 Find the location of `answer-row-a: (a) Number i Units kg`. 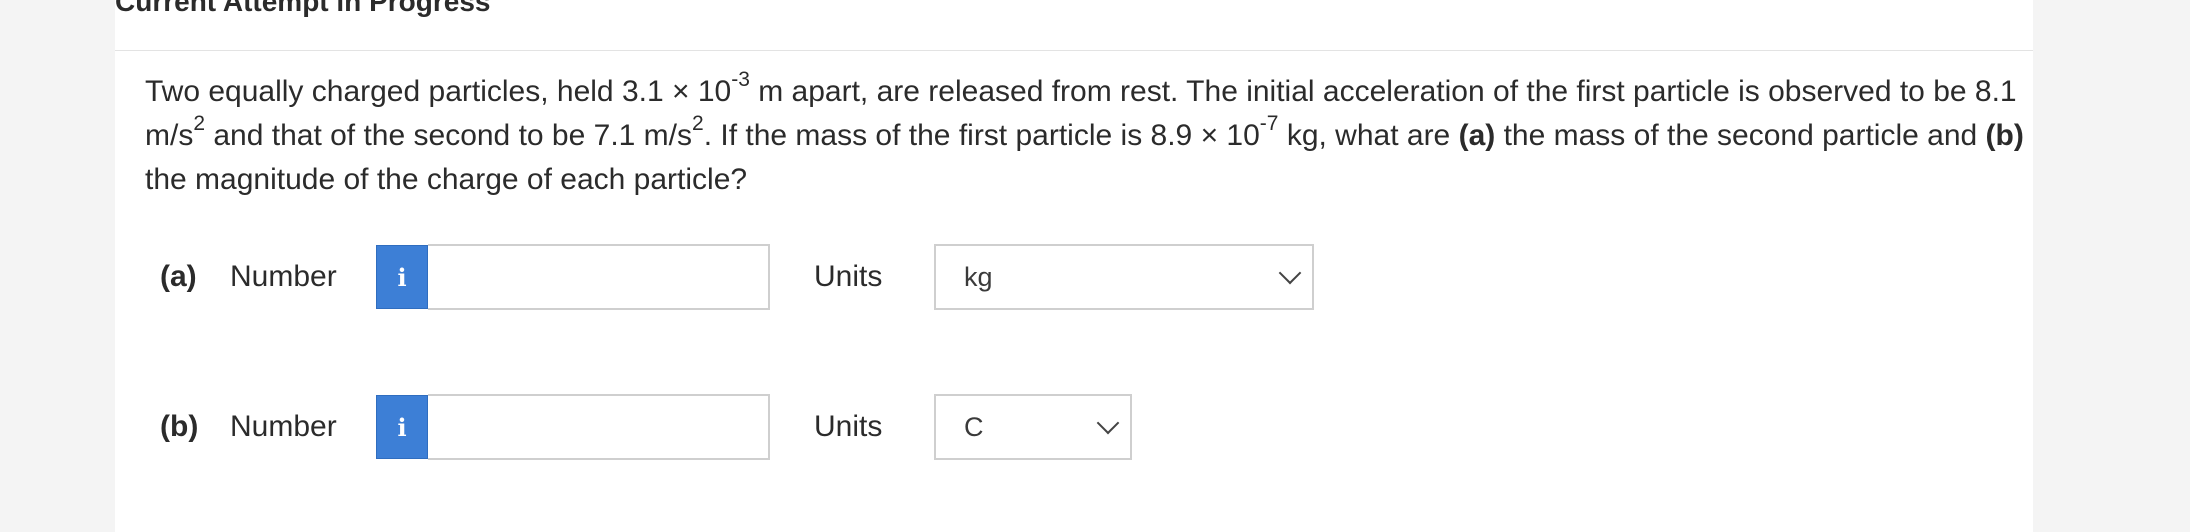

answer-row-a: (a) Number i Units kg is located at coordinates (737, 277).